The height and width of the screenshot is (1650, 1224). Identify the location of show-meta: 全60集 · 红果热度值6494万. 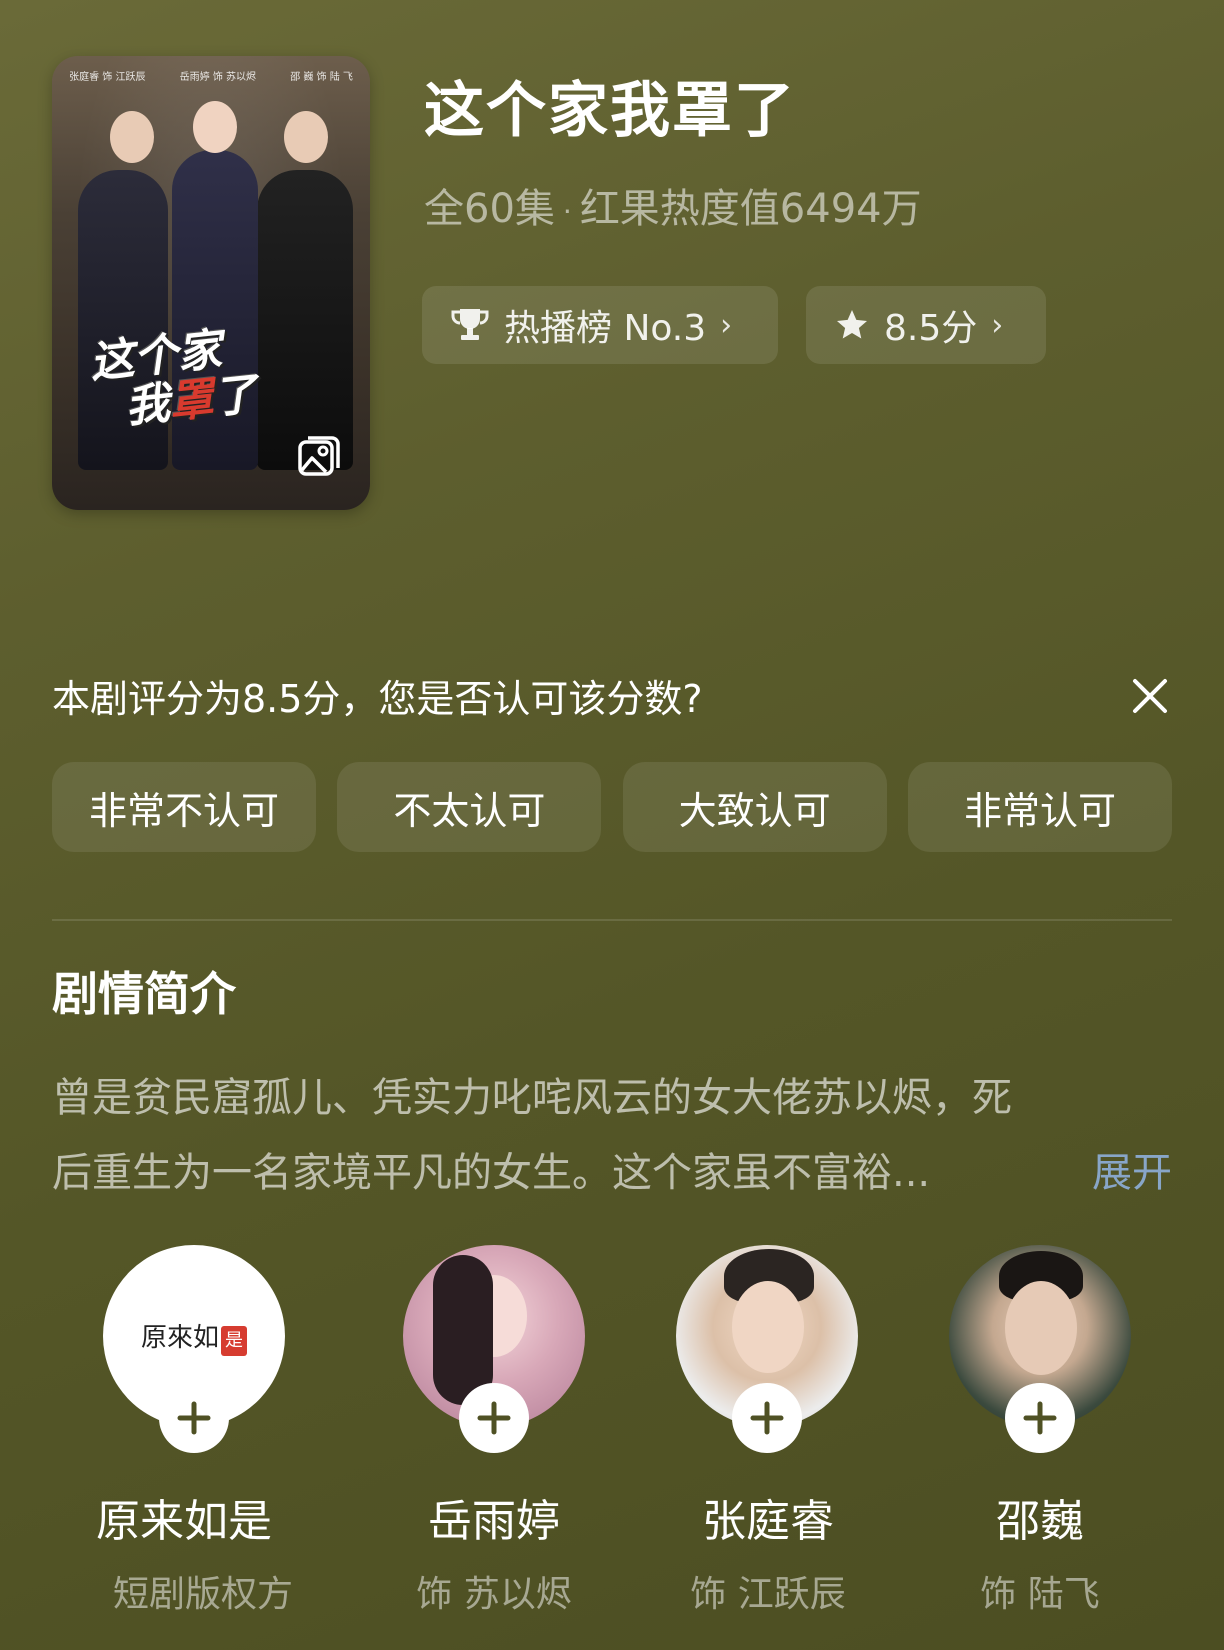
(673, 205).